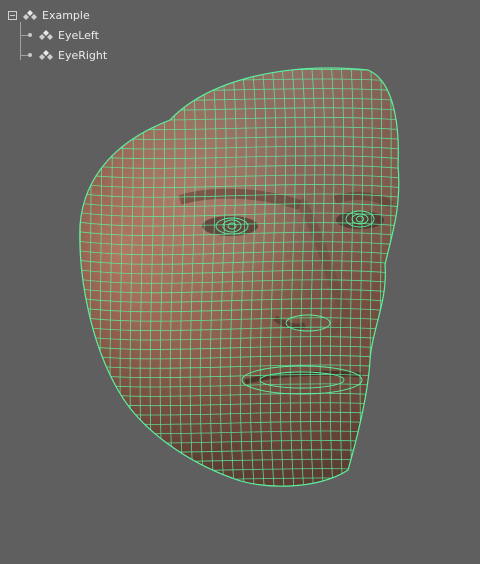 Image resolution: width=480 pixels, height=564 pixels. Describe the element at coordinates (83, 55) in the screenshot. I see `outliner-item-label: EyeRight` at that location.